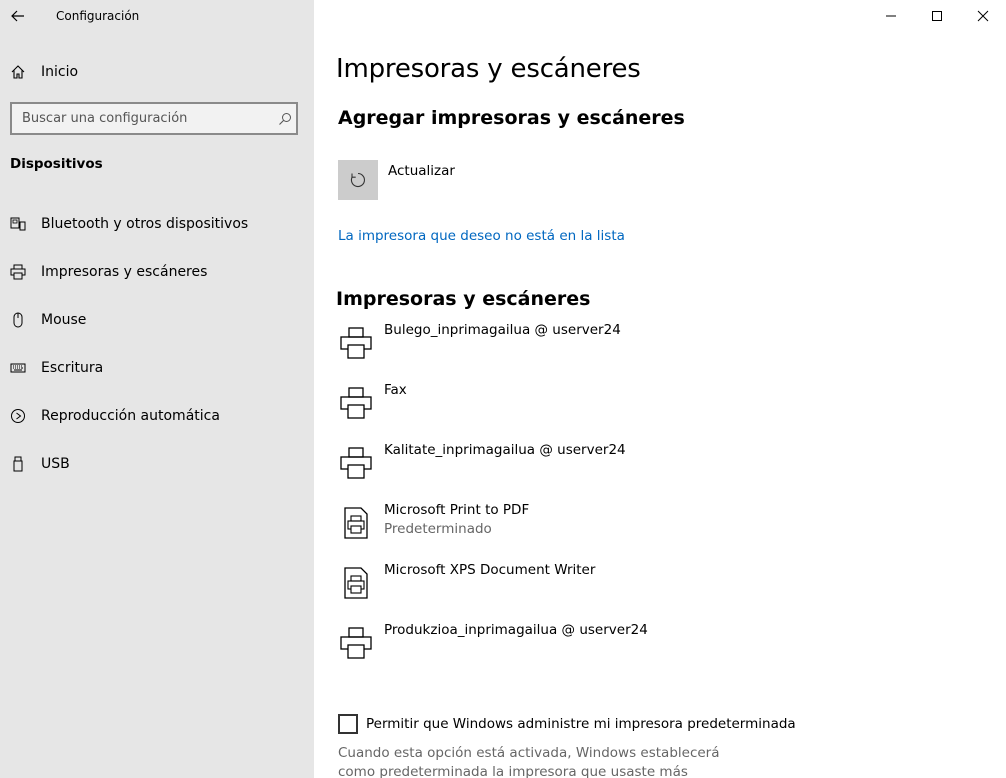  I want to click on home-icon, so click(18, 72).